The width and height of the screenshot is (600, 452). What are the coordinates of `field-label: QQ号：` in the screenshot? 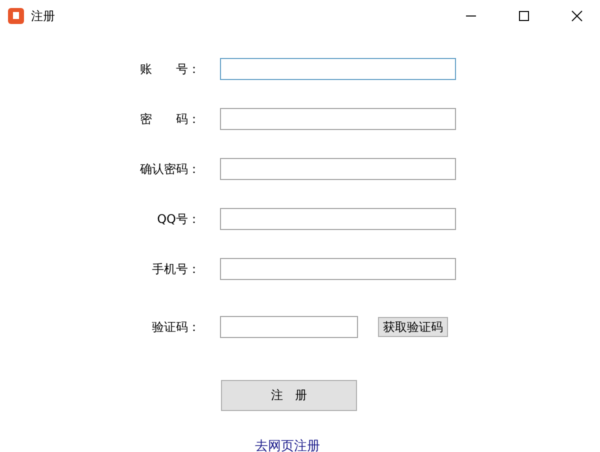 It's located at (178, 219).